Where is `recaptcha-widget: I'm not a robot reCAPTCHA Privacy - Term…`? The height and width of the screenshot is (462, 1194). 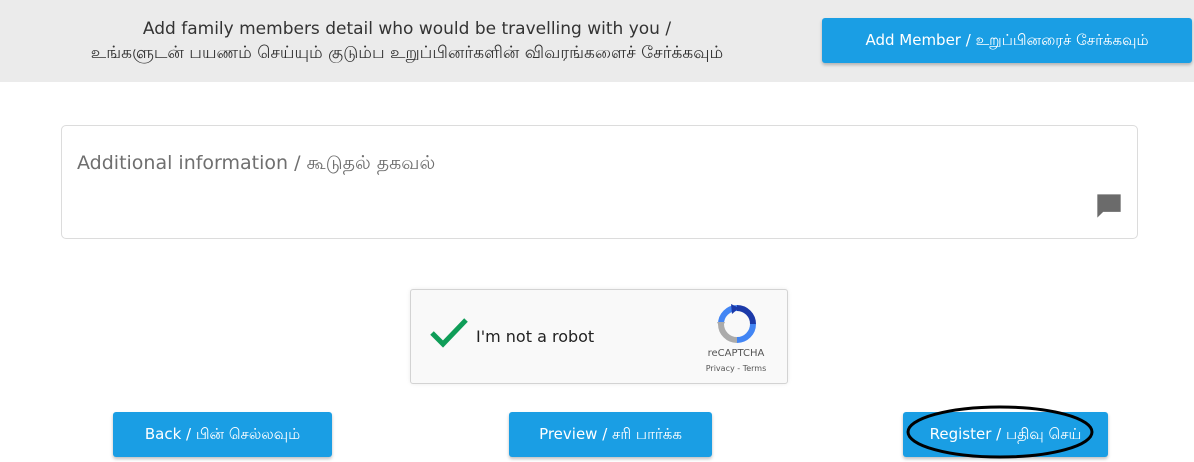 recaptcha-widget: I'm not a robot reCAPTCHA Privacy - Term… is located at coordinates (599, 336).